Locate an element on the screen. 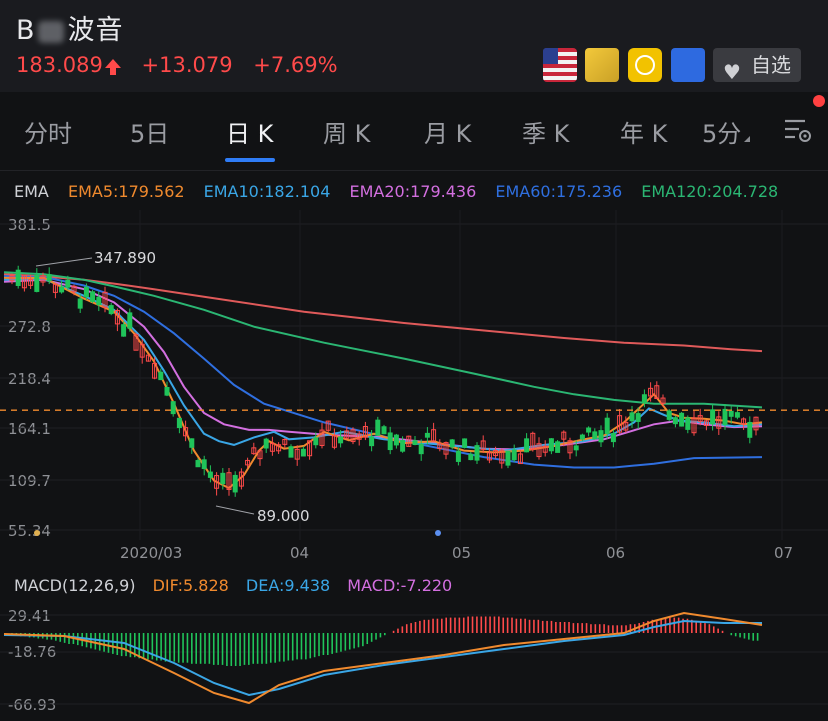 The image size is (828, 721). event-dot is located at coordinates (438, 533).